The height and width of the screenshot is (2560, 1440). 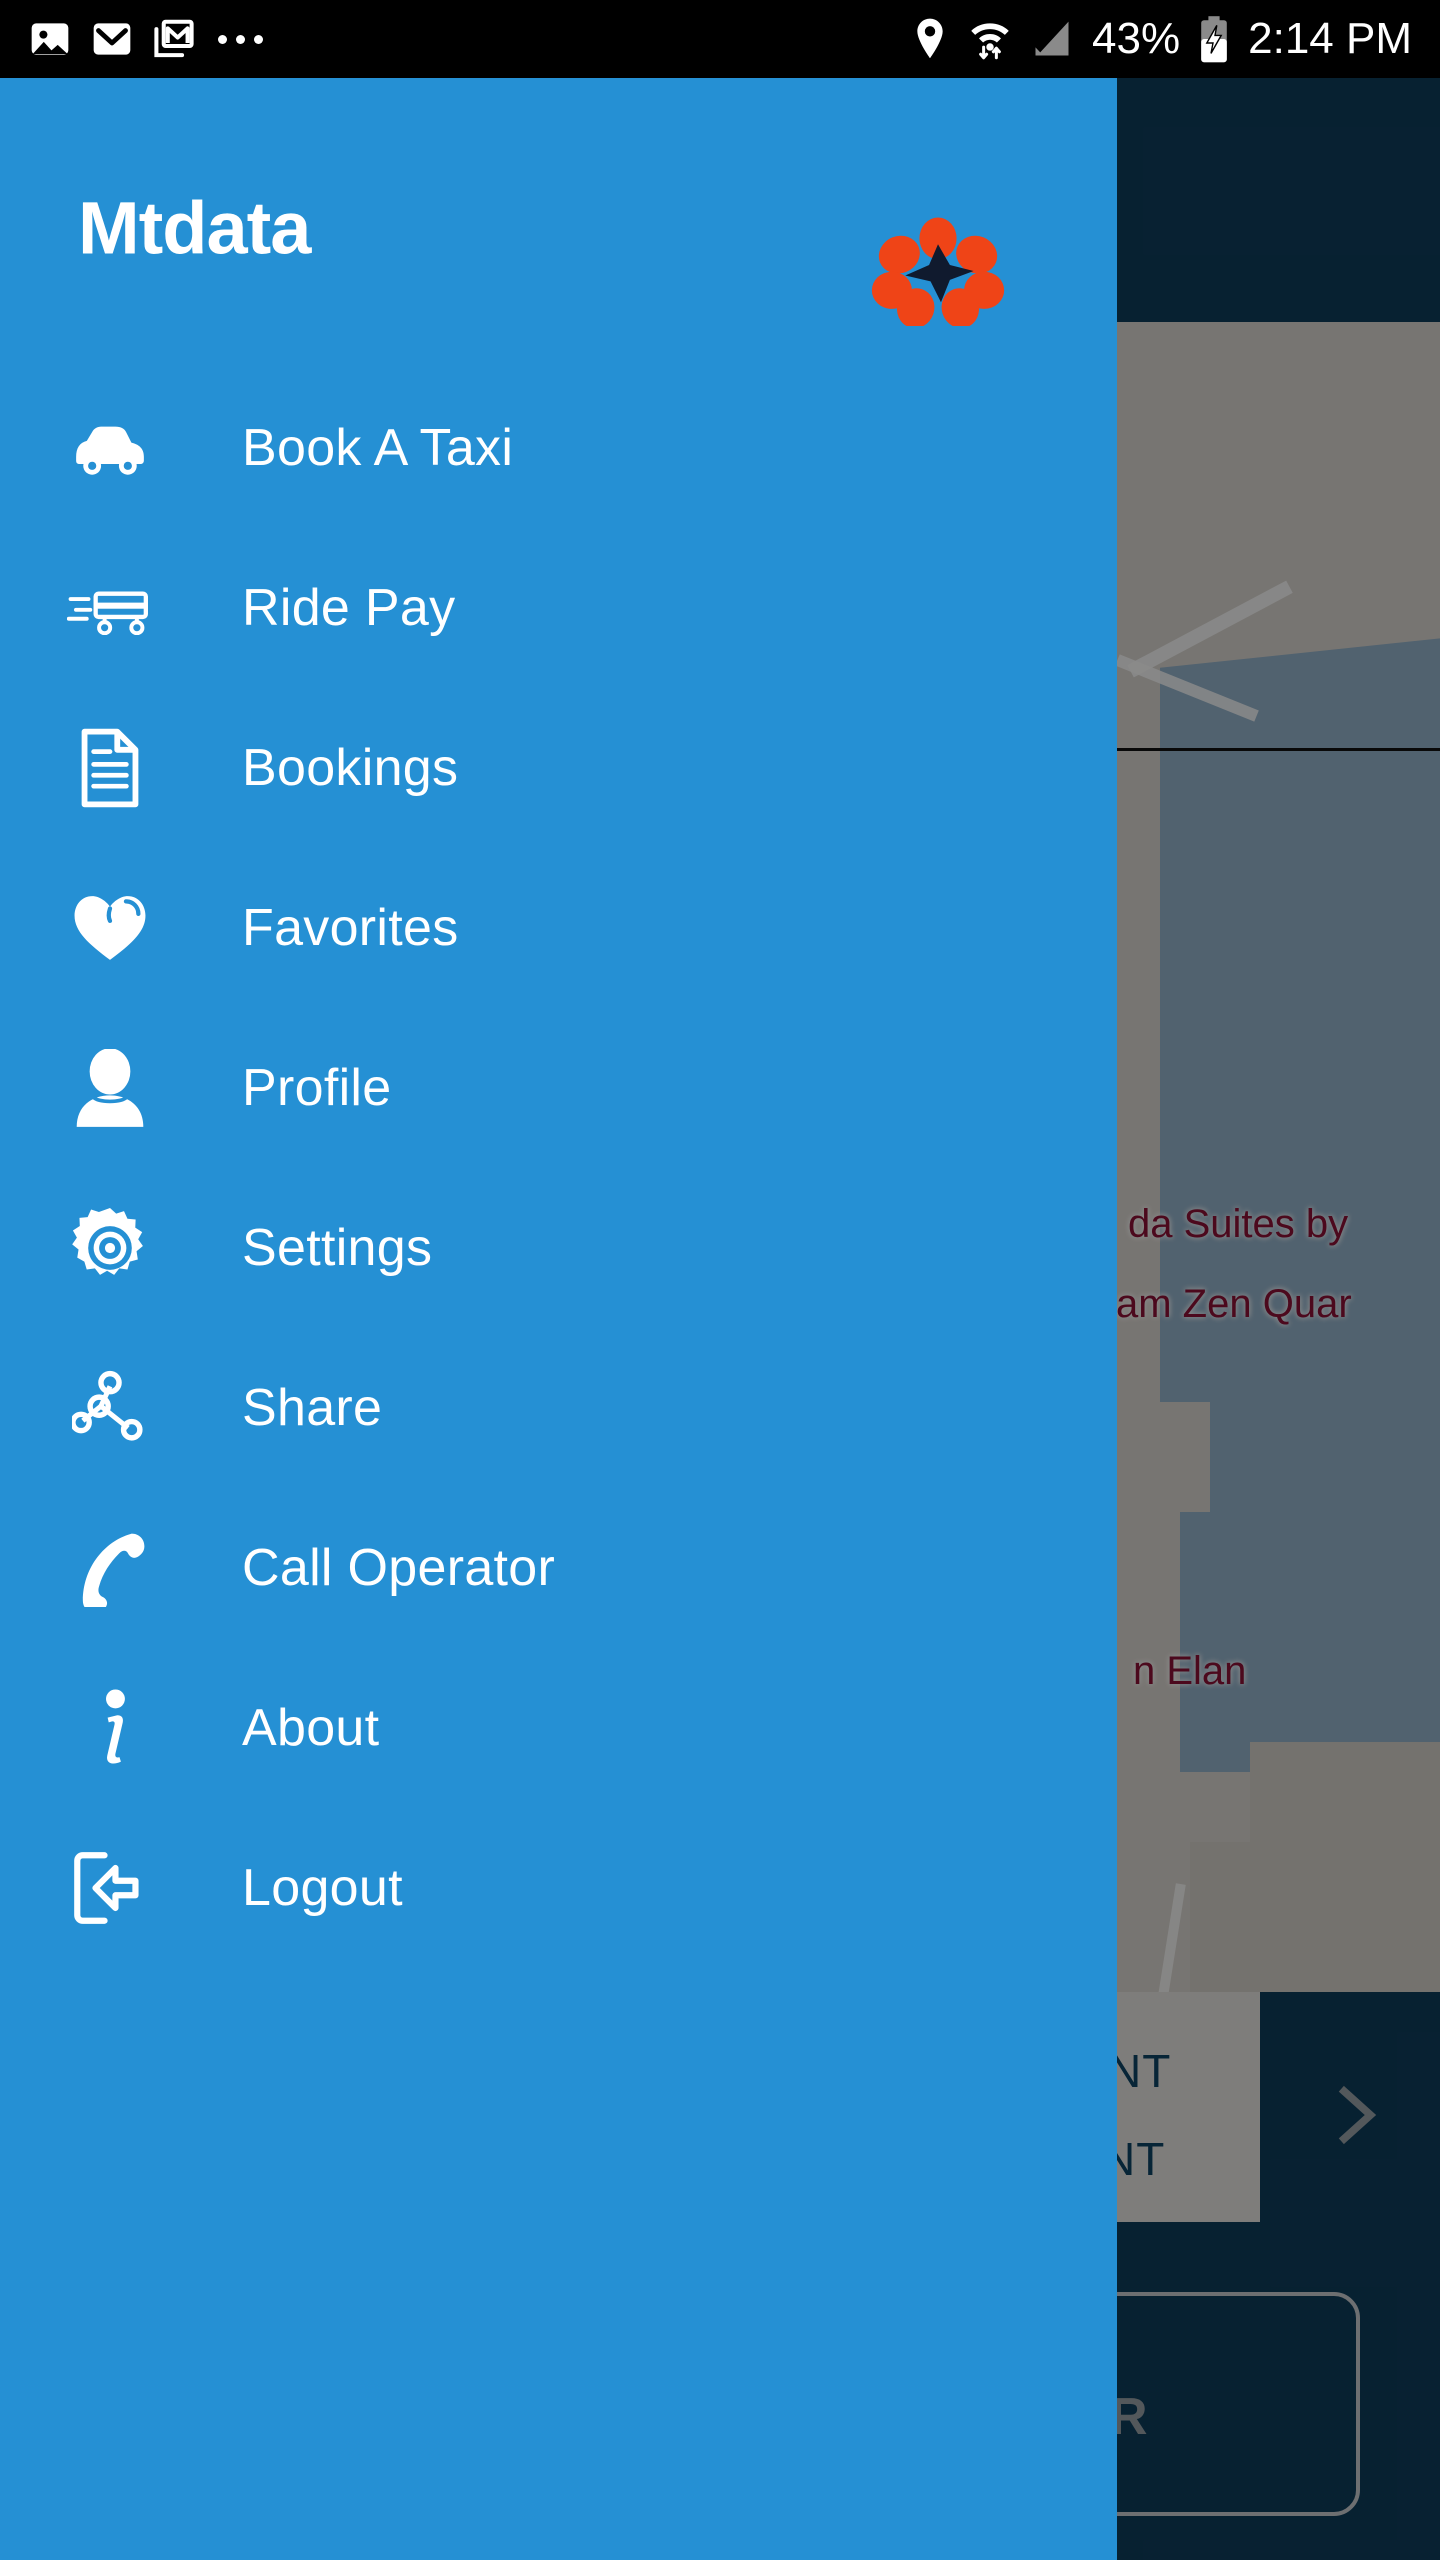 What do you see at coordinates (110, 768) in the screenshot?
I see `document-icon` at bounding box center [110, 768].